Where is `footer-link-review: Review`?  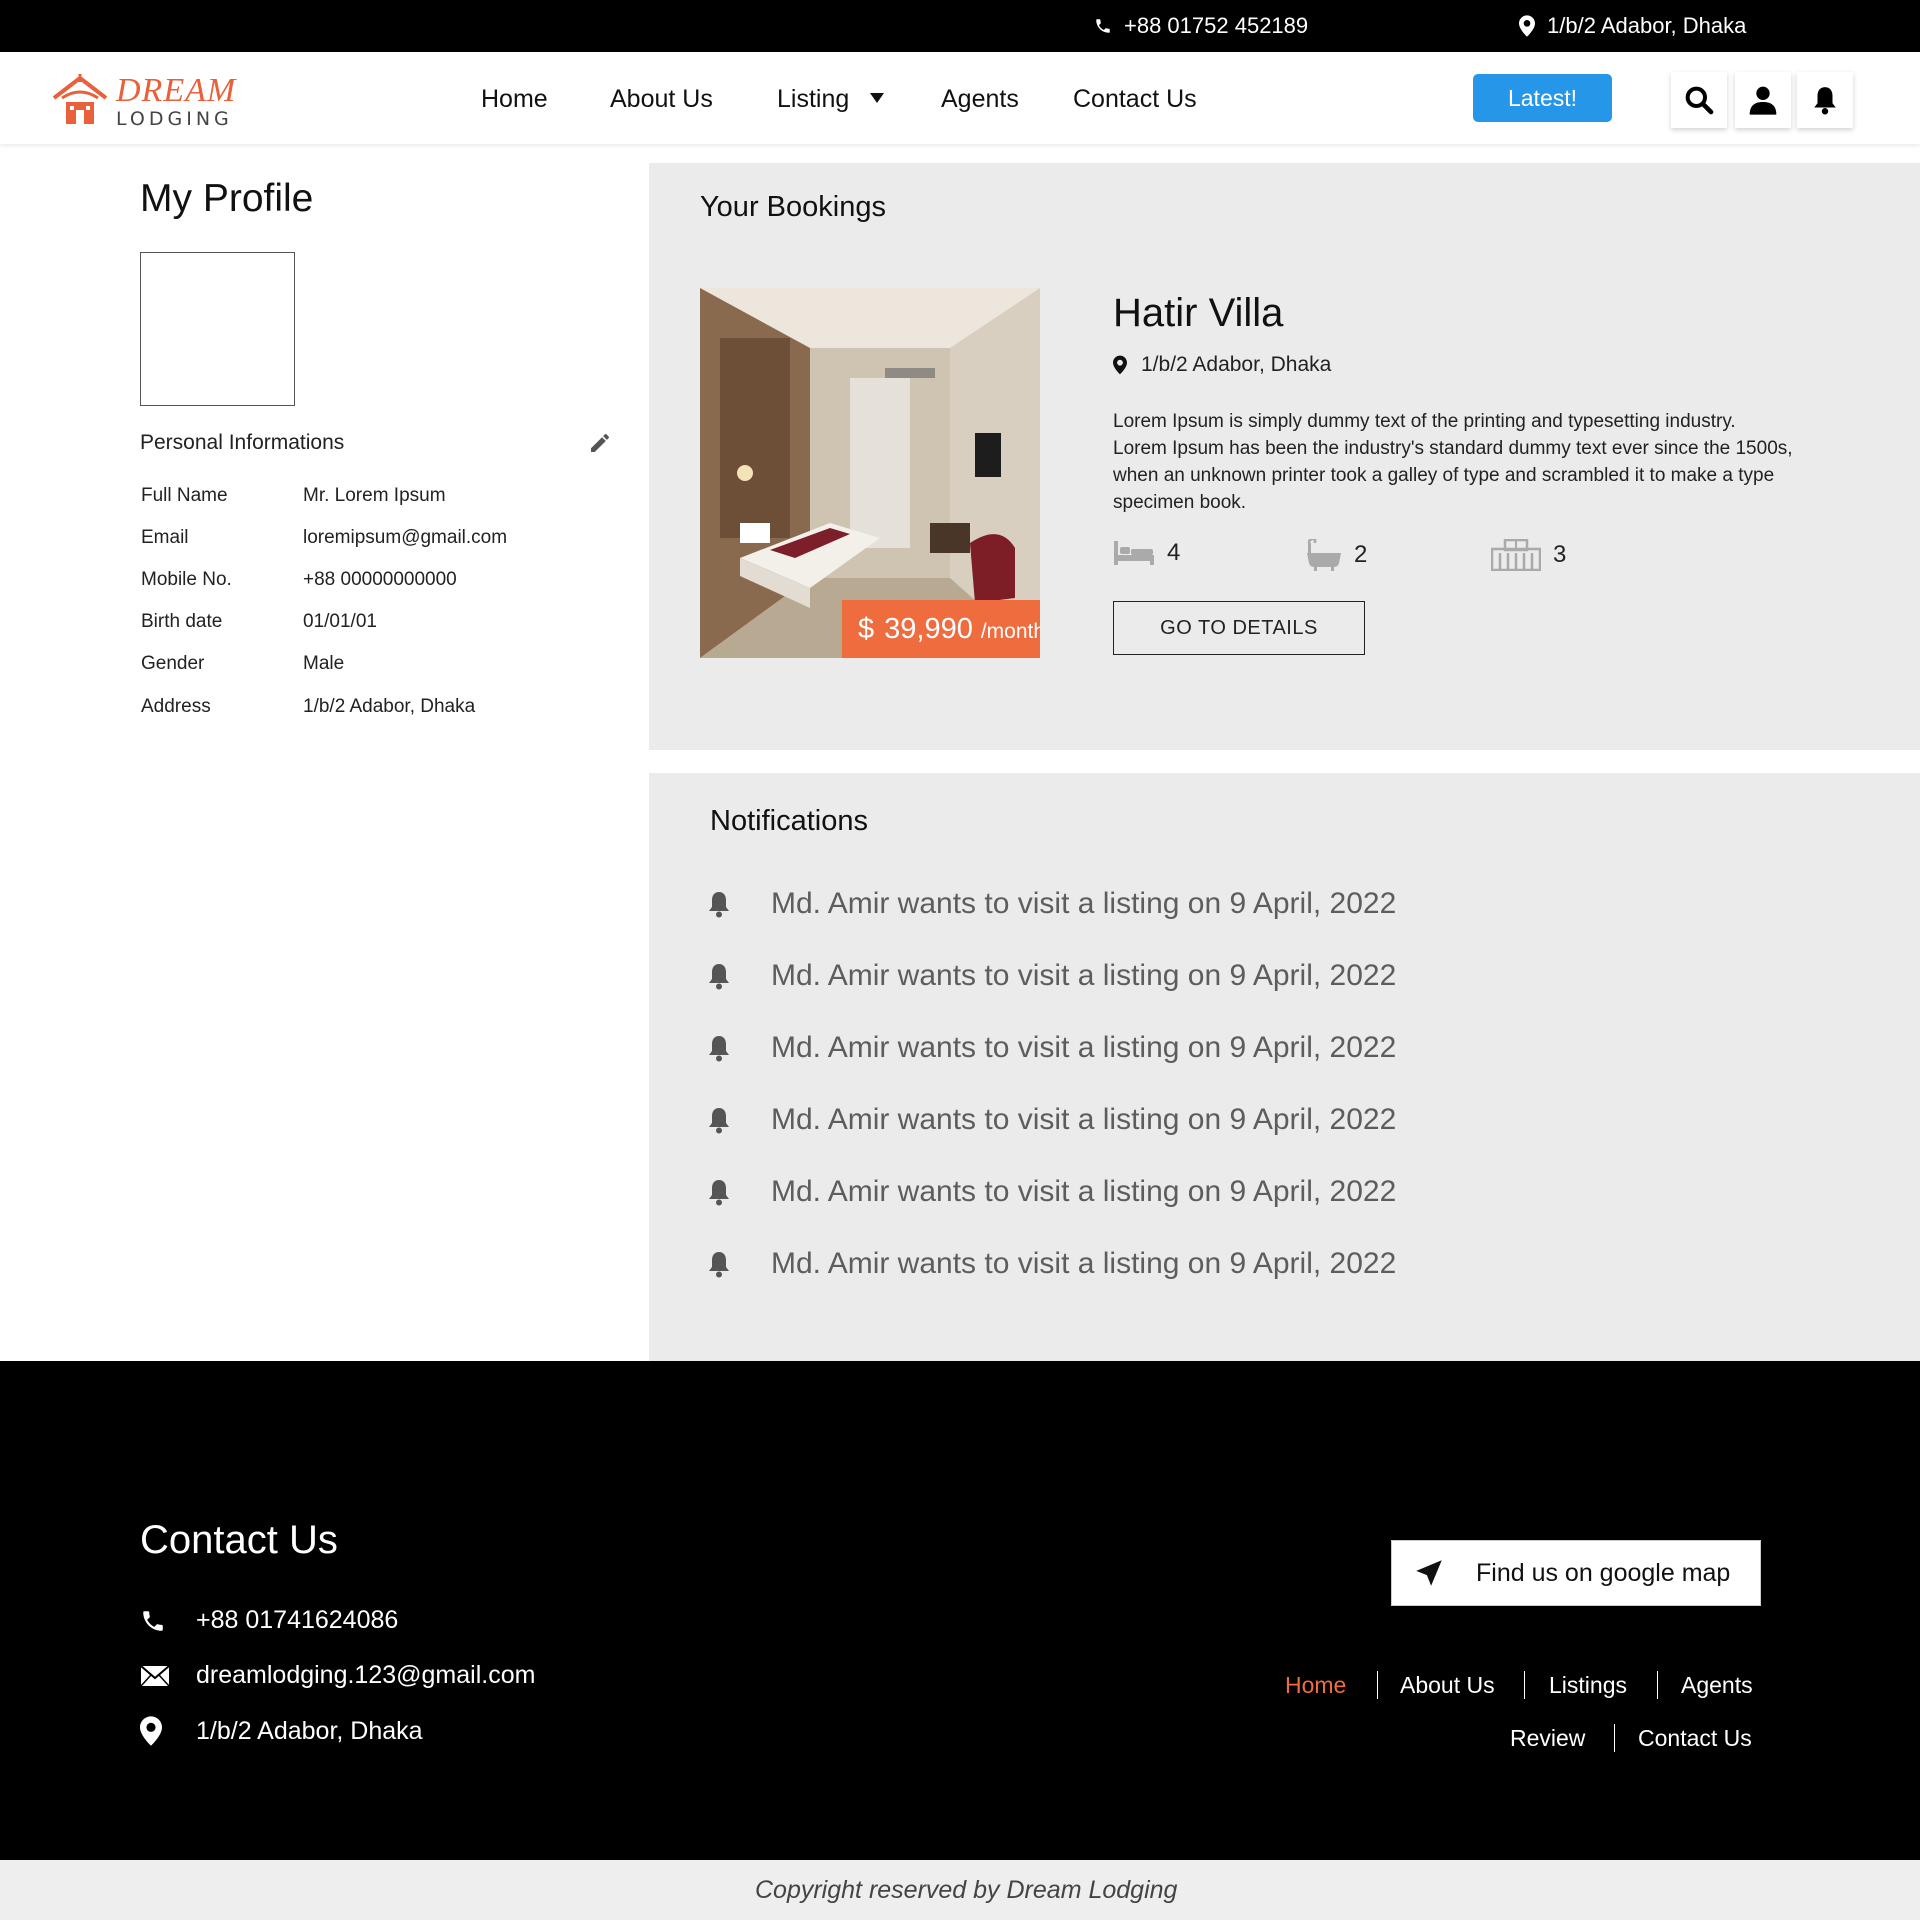 footer-link-review: Review is located at coordinates (1547, 1738).